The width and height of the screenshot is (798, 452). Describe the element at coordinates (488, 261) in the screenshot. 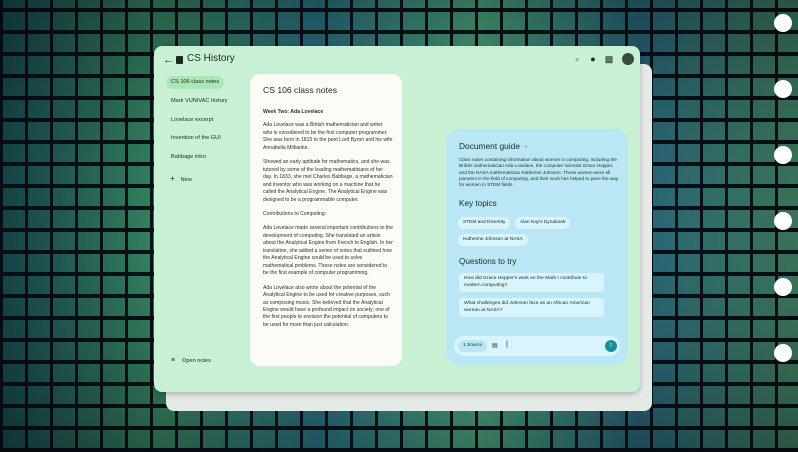

I see `questions-heading: Questions to try` at that location.